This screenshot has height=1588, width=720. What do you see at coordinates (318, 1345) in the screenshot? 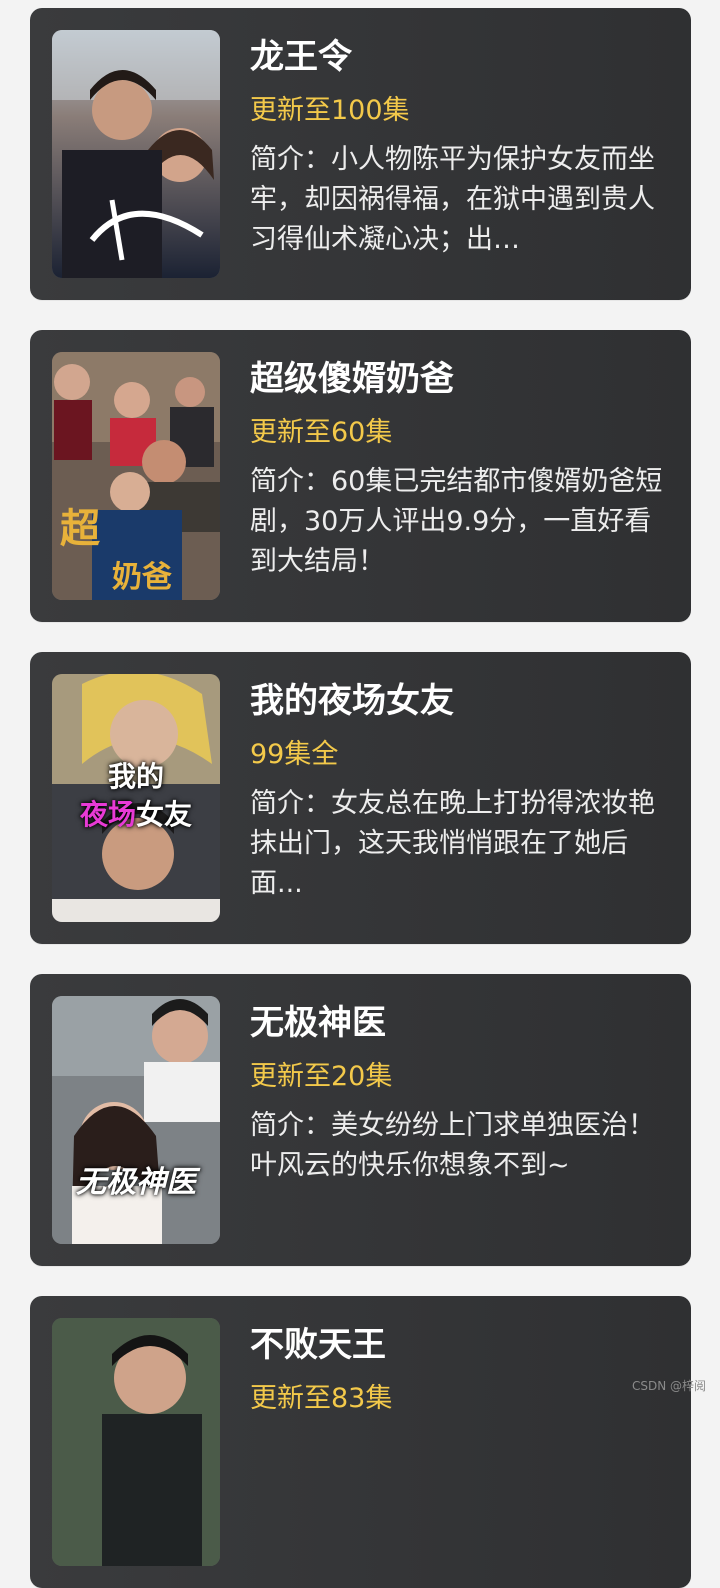
I see `drama-title: 不败天王` at bounding box center [318, 1345].